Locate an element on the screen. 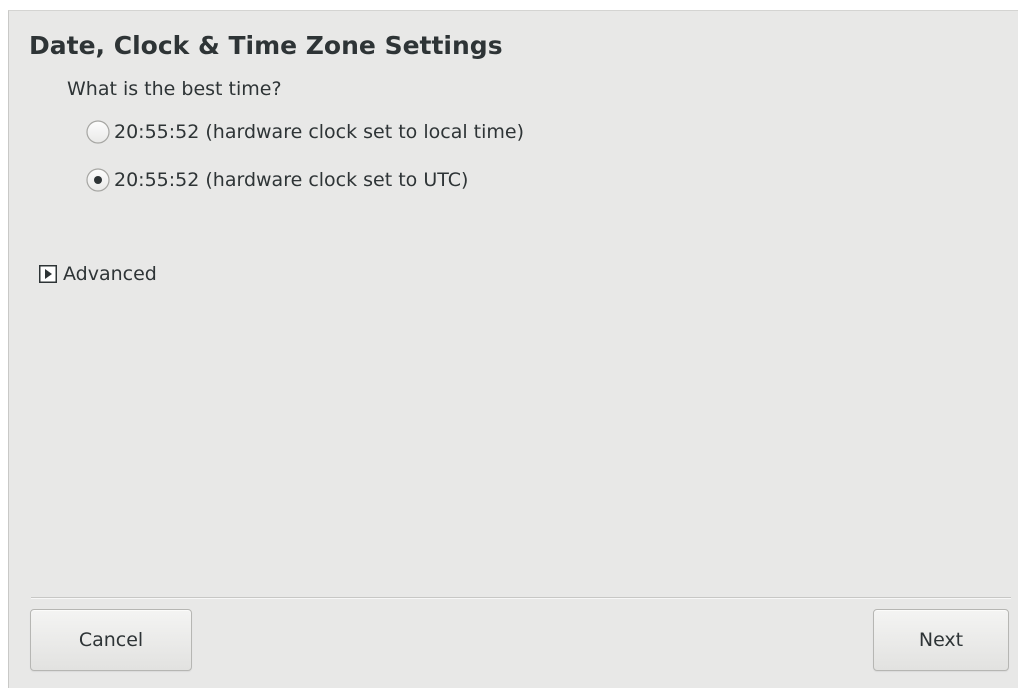 The image size is (1018, 688). triangle-right-icon is located at coordinates (48, 274).